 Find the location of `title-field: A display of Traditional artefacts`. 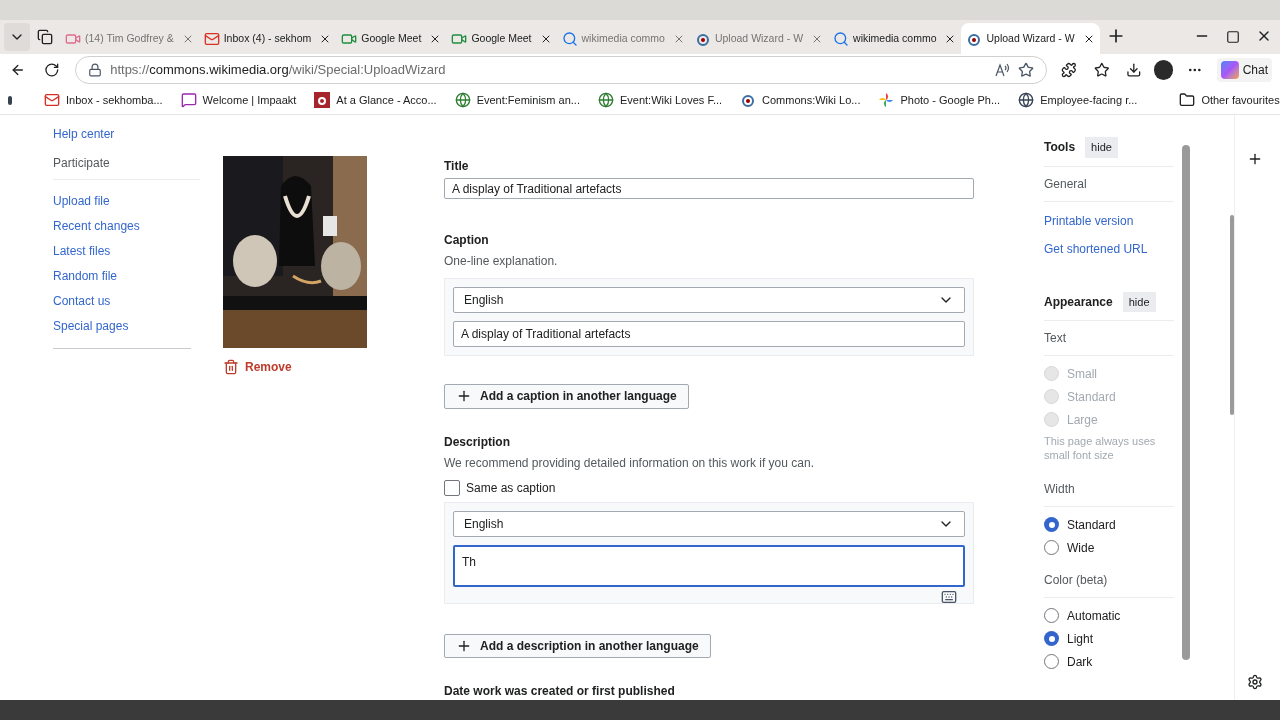

title-field: A display of Traditional artefacts is located at coordinates (709, 189).